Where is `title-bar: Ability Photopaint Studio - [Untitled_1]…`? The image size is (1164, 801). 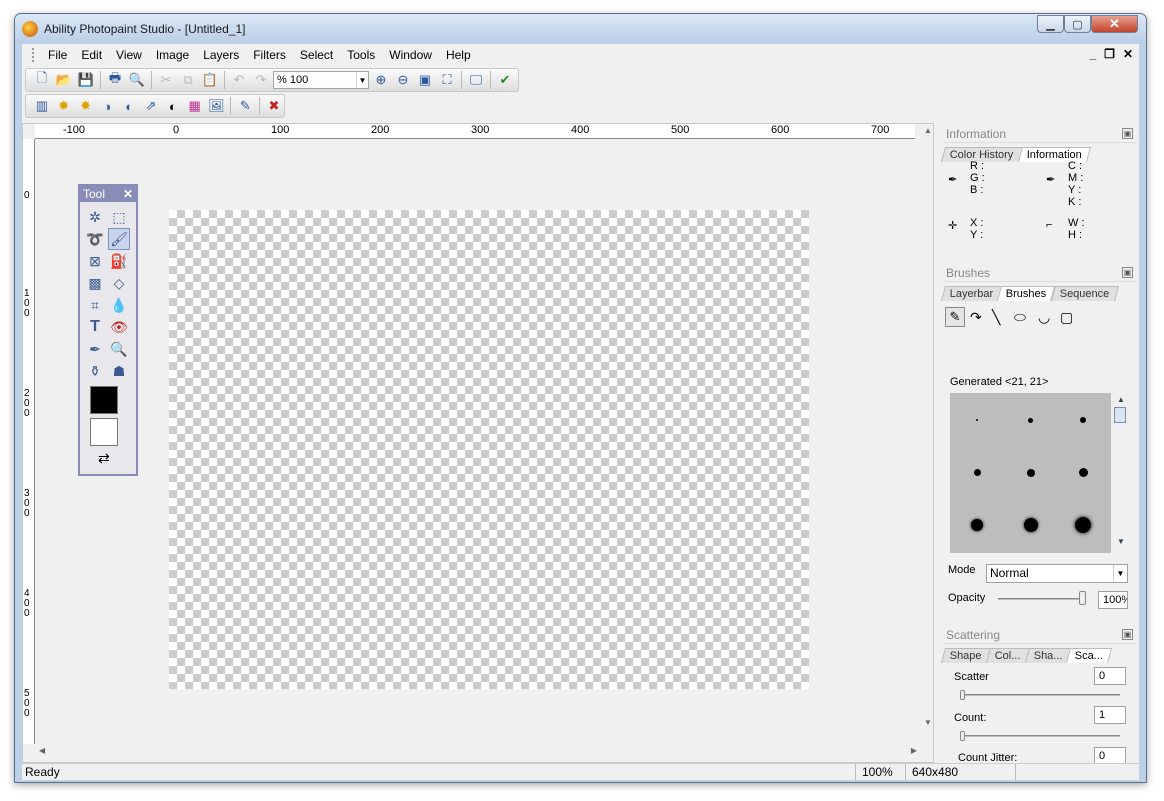 title-bar: Ability Photopaint Studio - [Untitled_1]… is located at coordinates (580, 29).